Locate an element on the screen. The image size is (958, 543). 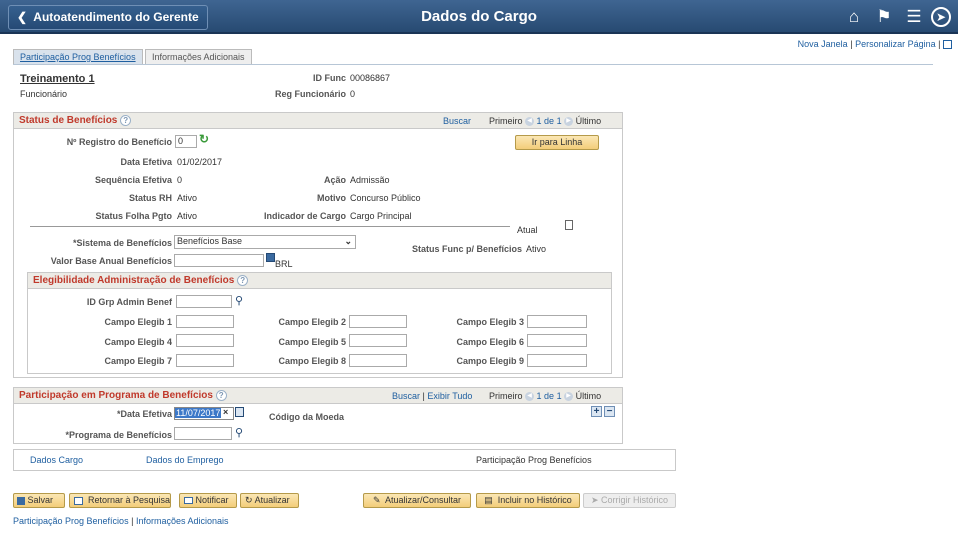
clipboard-icon is located at coordinates (569, 225).